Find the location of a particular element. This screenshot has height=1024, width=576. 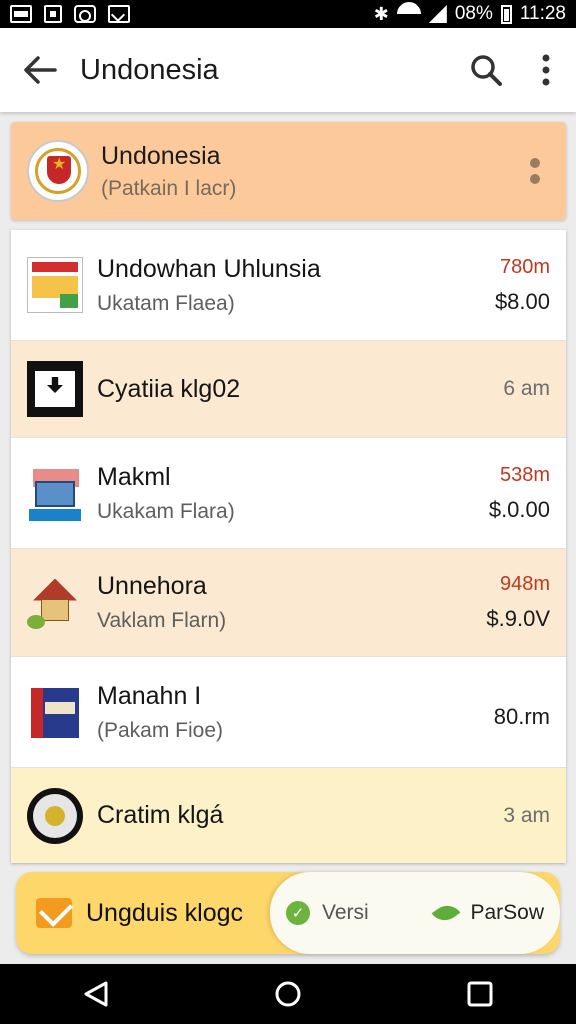

badge-thumbnail-icon is located at coordinates (55, 815).